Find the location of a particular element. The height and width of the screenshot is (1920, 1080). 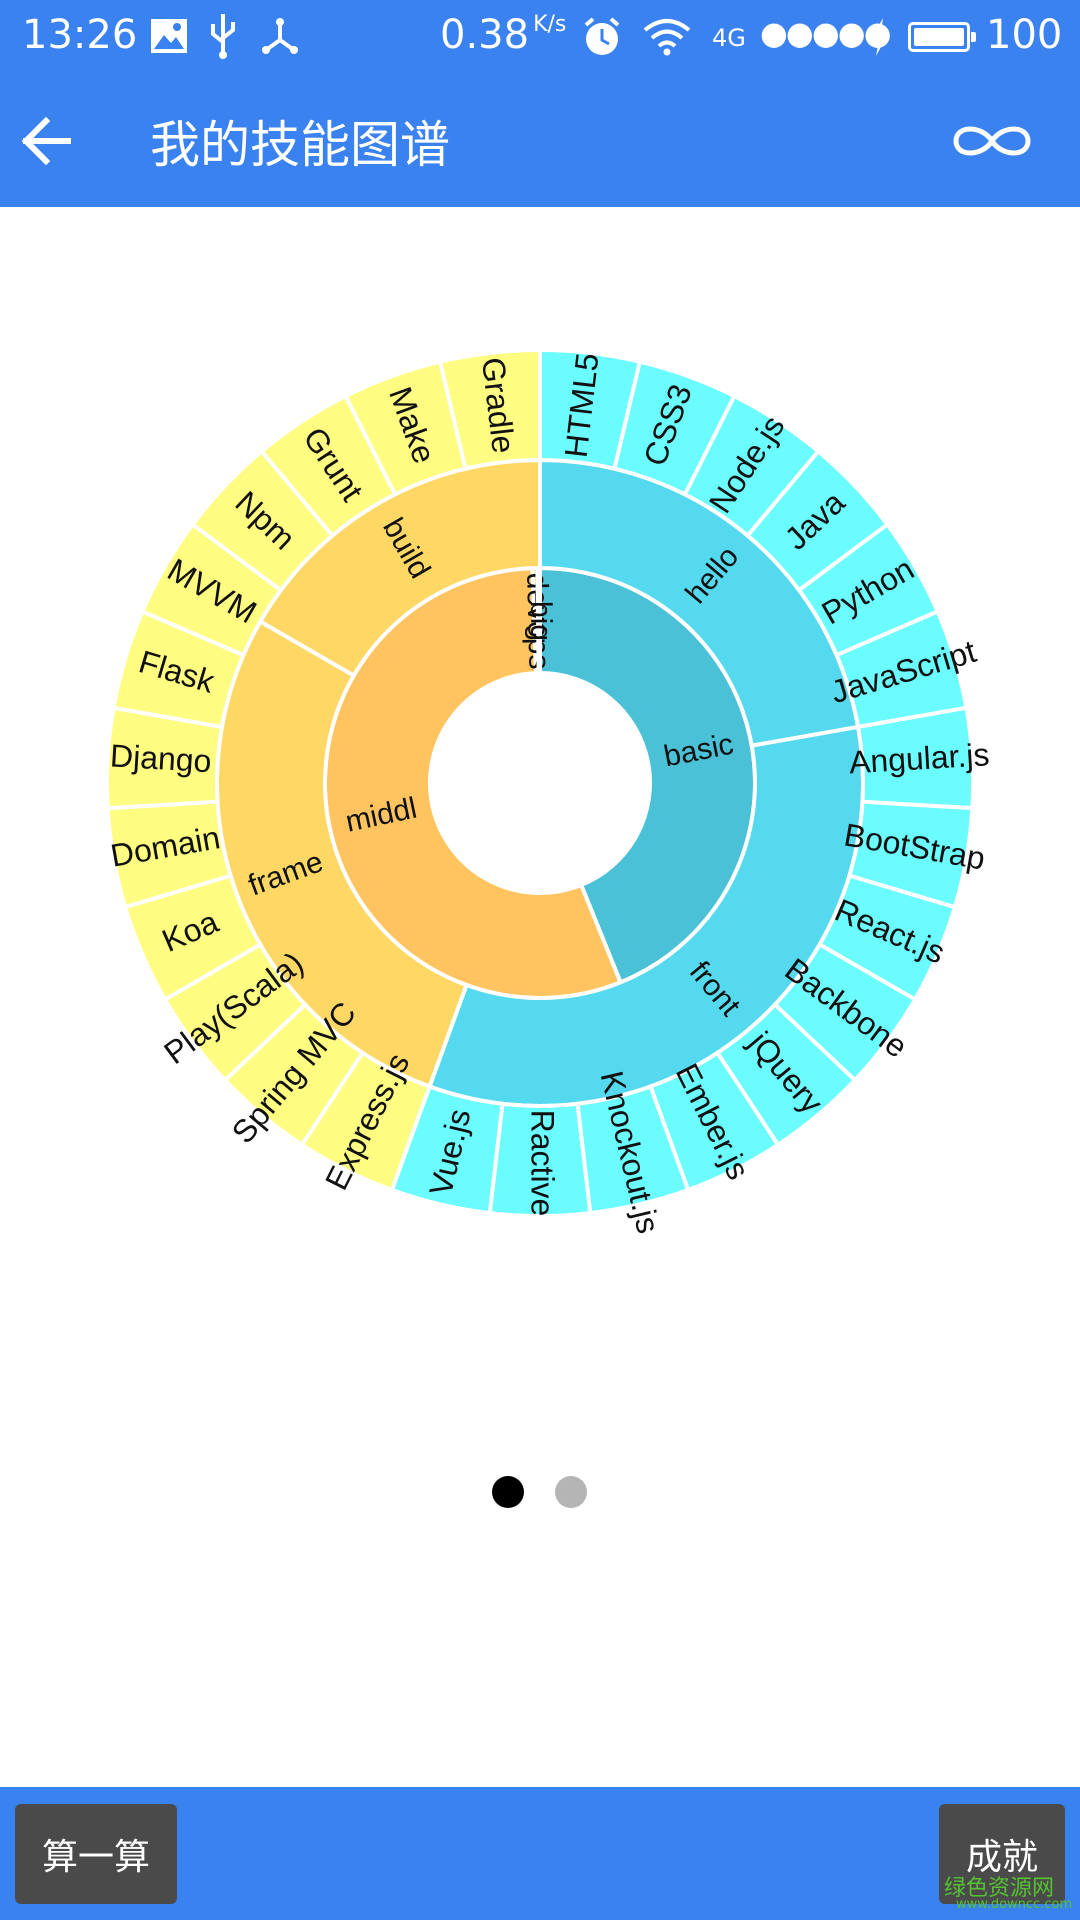

battery-icon is located at coordinates (942, 37).